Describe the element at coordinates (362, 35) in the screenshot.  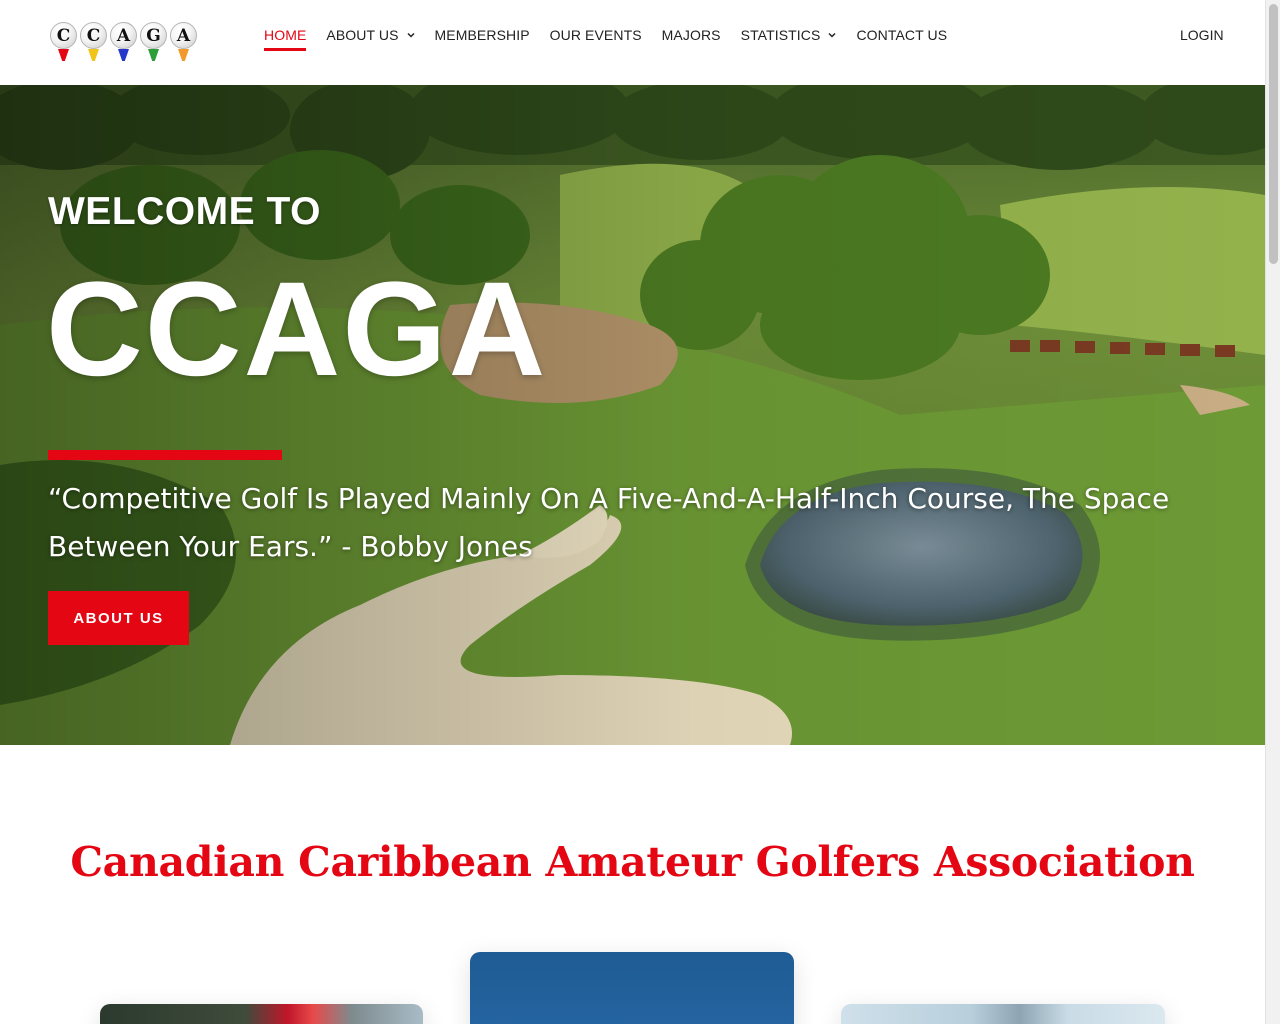
I see `nav-item-label: ABOUT US` at that location.